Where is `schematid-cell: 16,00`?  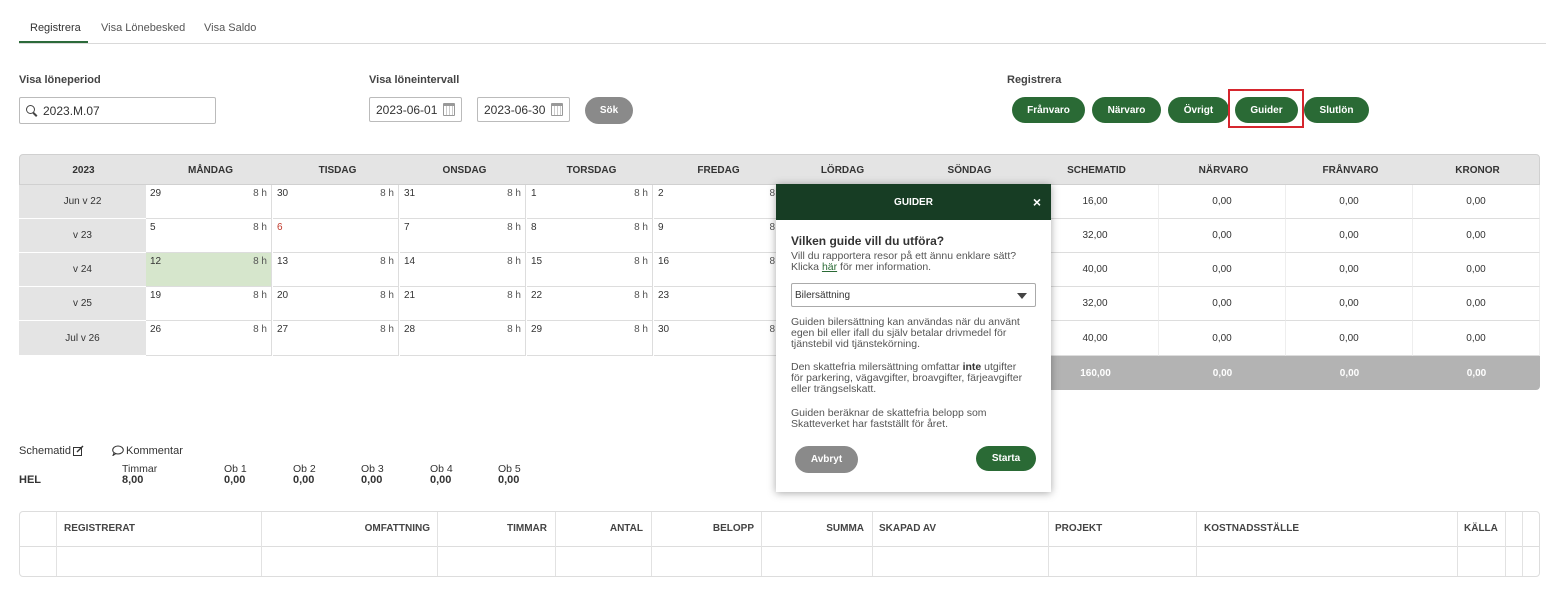 schematid-cell: 16,00 is located at coordinates (1095, 202).